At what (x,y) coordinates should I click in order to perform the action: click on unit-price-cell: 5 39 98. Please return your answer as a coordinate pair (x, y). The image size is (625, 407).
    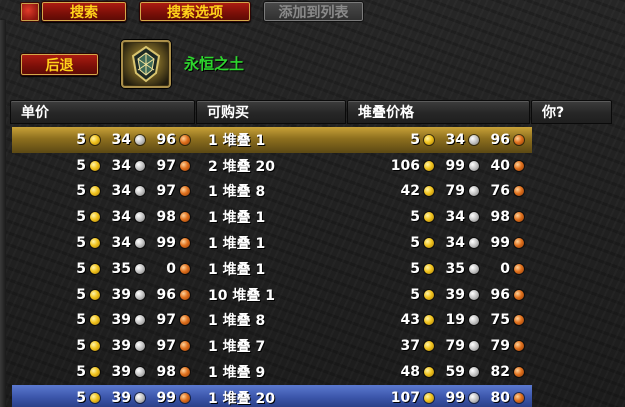
    Looking at the image, I should click on (101, 372).